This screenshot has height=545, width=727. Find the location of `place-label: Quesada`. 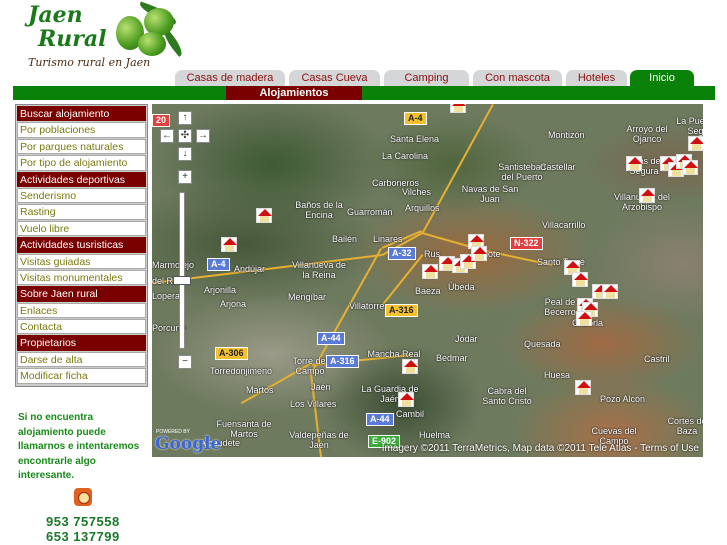

place-label: Quesada is located at coordinates (542, 344).